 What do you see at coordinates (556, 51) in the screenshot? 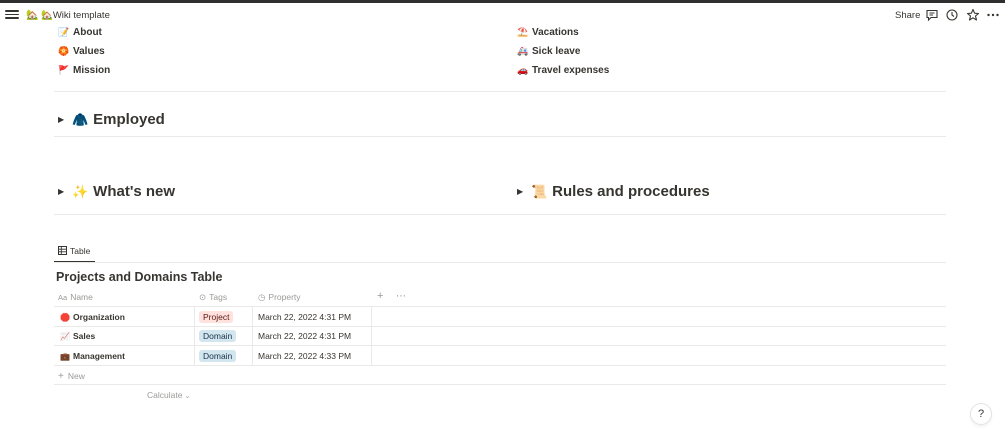
I see `link-label: Sick leave` at bounding box center [556, 51].